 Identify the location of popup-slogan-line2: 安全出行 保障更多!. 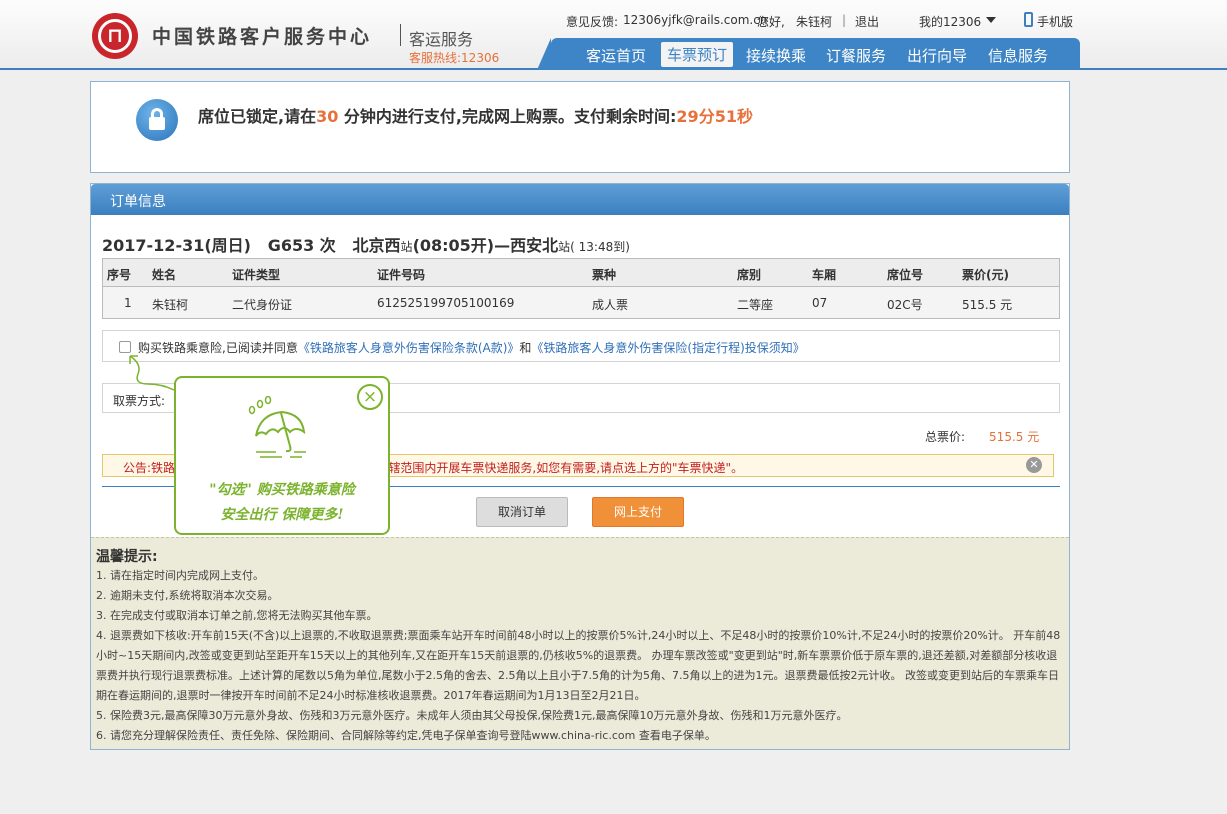
(282, 515).